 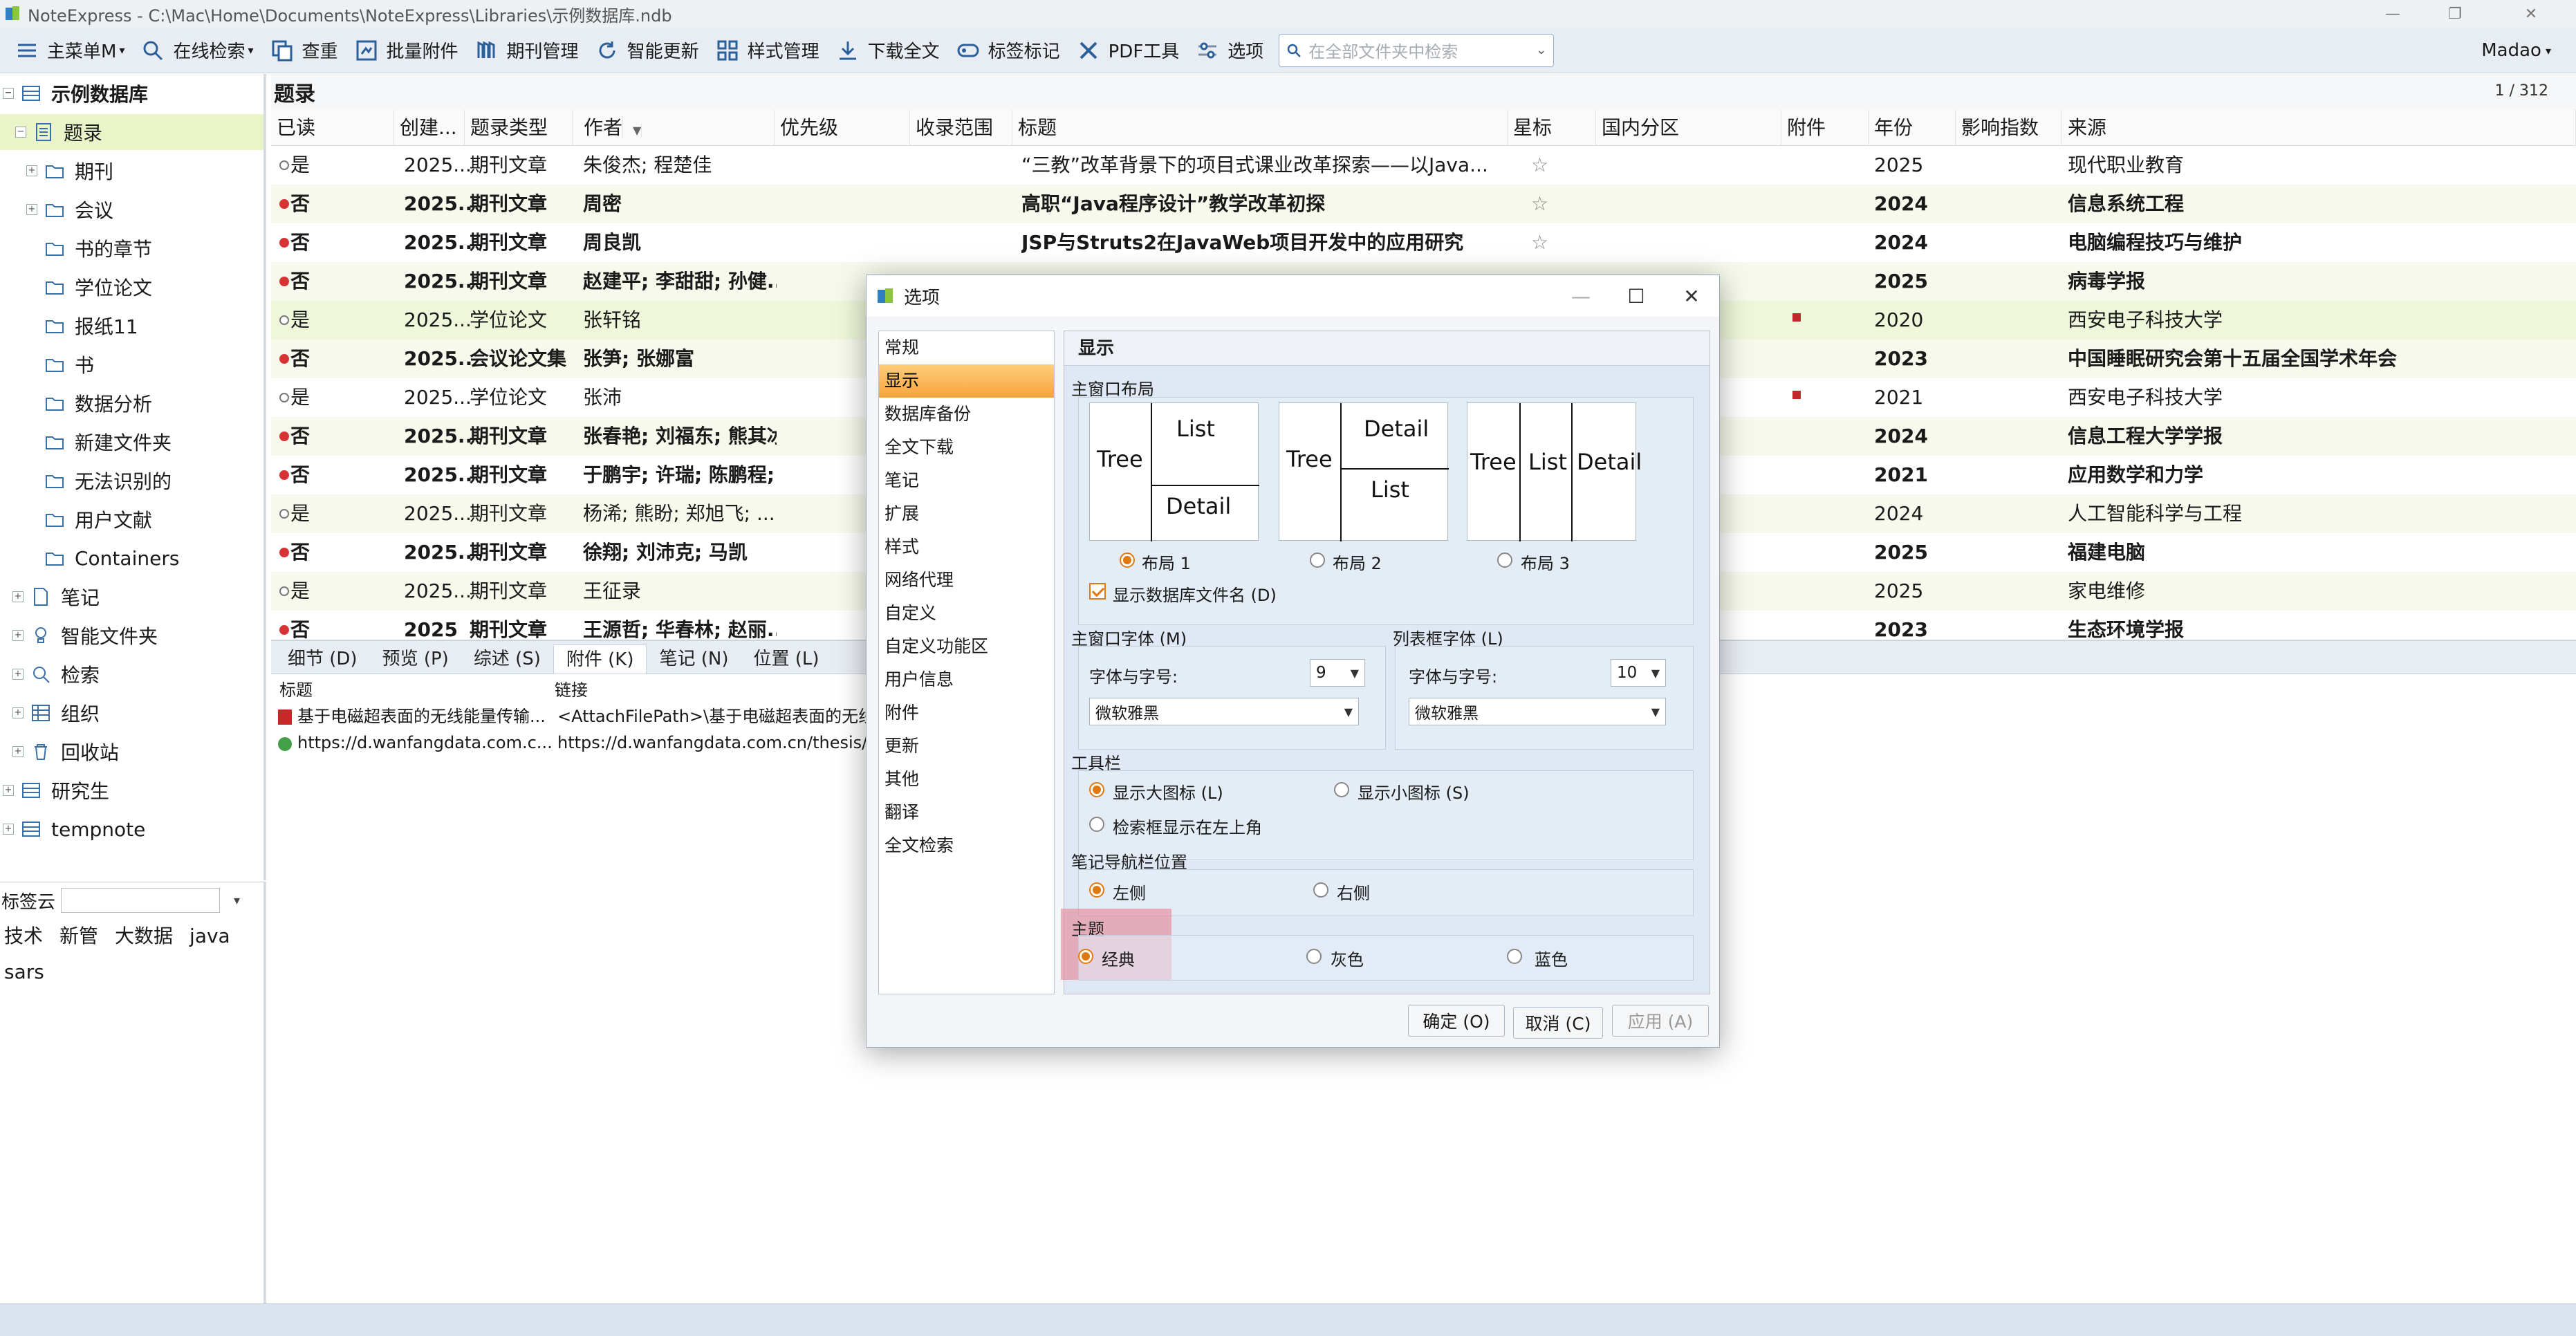 What do you see at coordinates (131, 132) in the screenshot?
I see `tree-item-records: − 题录` at bounding box center [131, 132].